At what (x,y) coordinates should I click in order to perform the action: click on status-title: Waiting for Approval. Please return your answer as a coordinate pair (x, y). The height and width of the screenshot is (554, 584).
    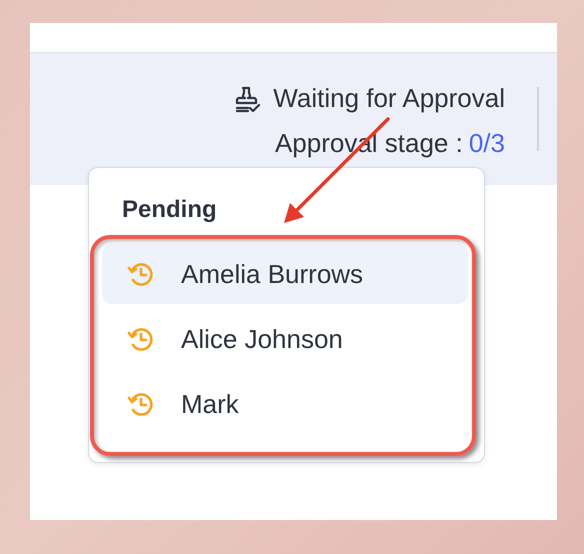
    Looking at the image, I should click on (389, 98).